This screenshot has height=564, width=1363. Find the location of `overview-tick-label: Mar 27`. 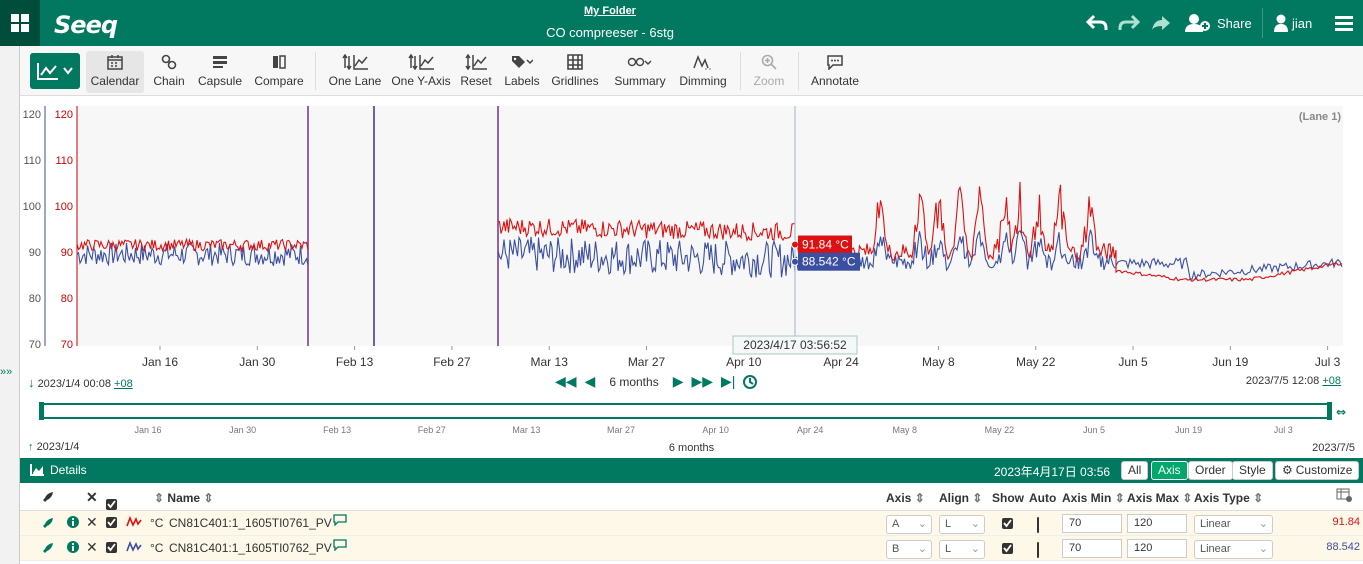

overview-tick-label: Mar 27 is located at coordinates (621, 430).